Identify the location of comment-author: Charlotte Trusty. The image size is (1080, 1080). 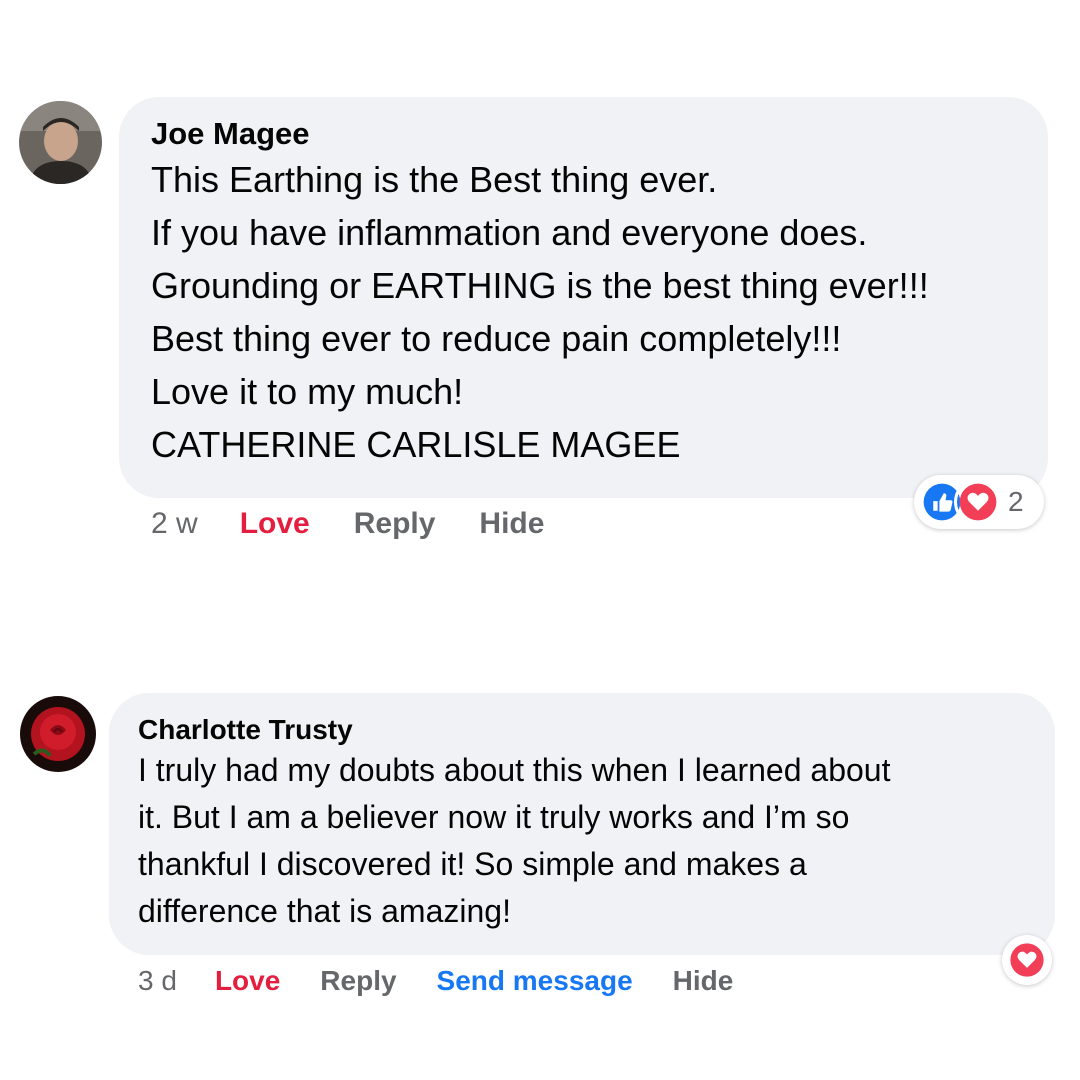
(582, 730).